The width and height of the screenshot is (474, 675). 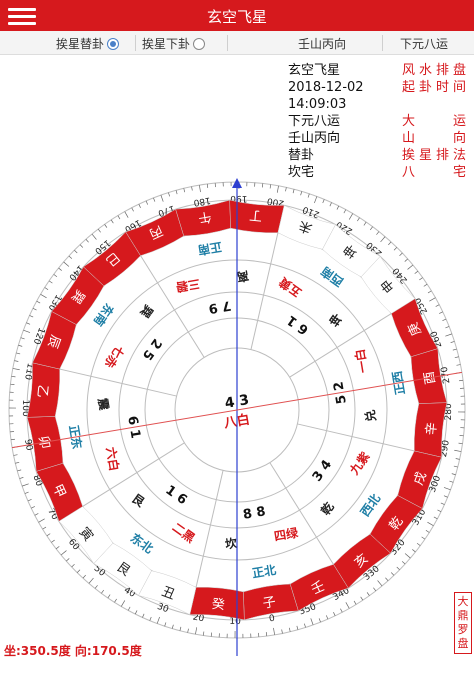 What do you see at coordinates (335, 319) in the screenshot?
I see `palace-trigram-label: 坤` at bounding box center [335, 319].